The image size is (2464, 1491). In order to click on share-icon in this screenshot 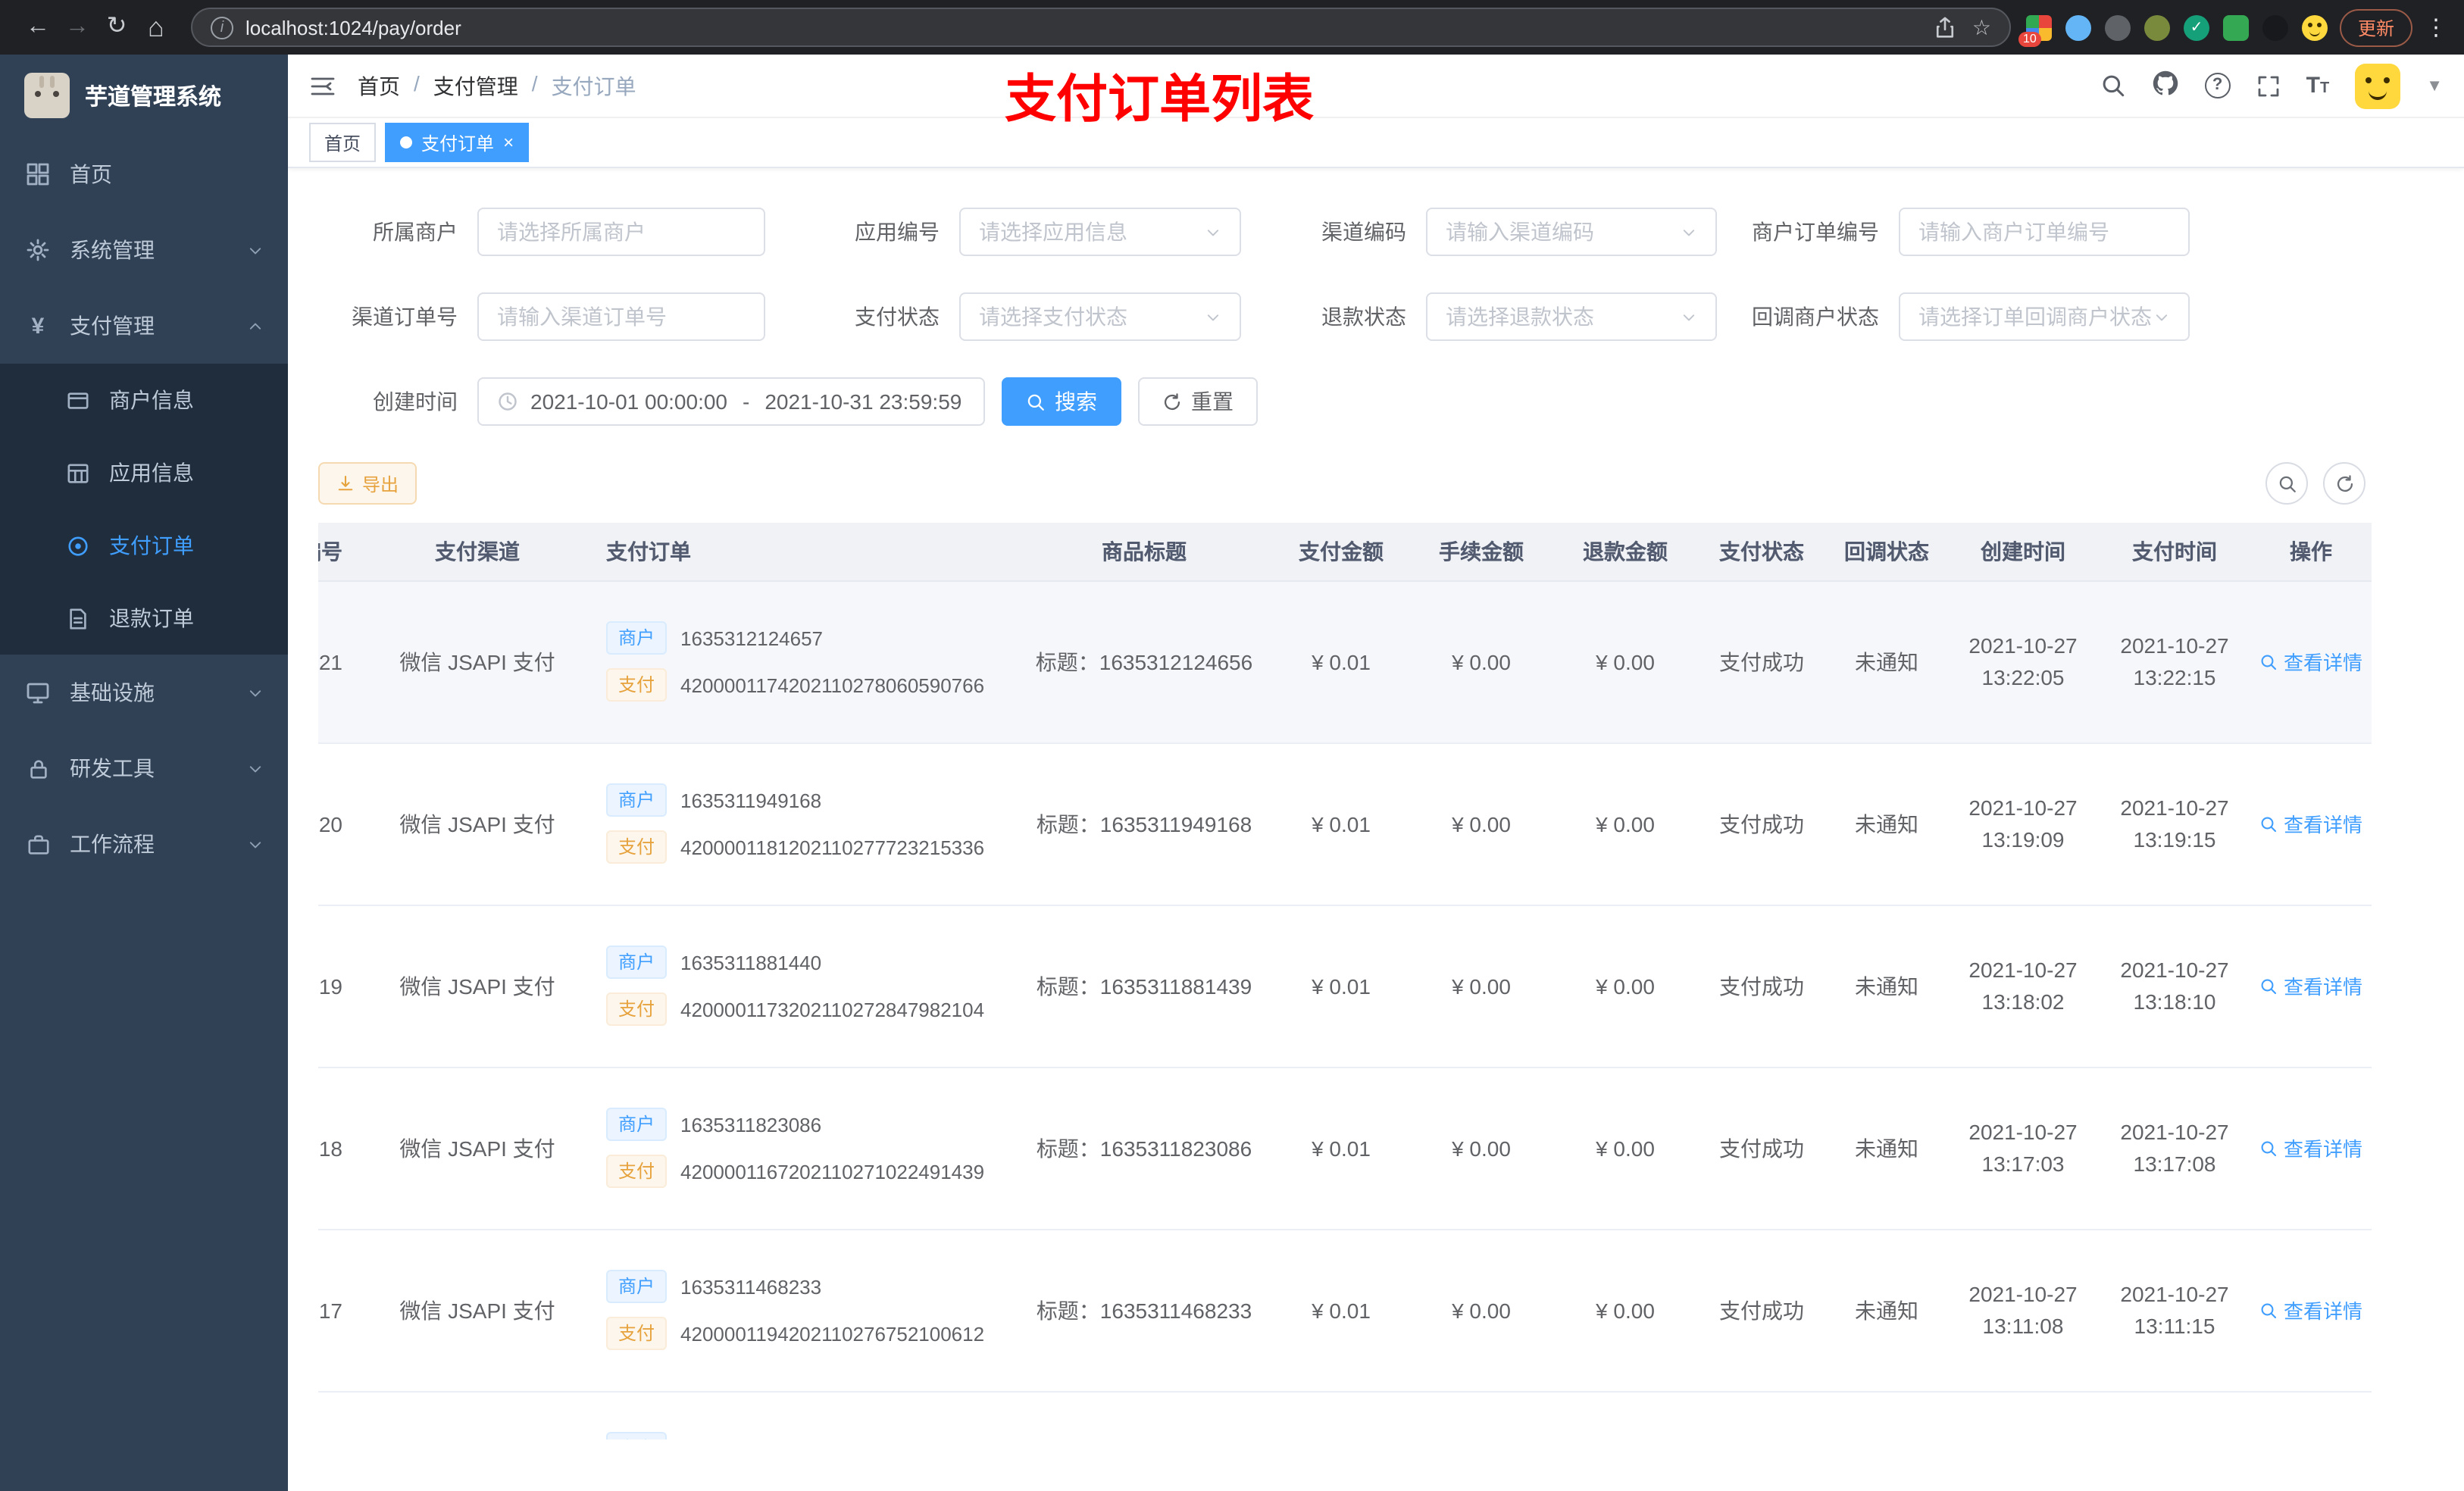, I will do `click(1945, 27)`.